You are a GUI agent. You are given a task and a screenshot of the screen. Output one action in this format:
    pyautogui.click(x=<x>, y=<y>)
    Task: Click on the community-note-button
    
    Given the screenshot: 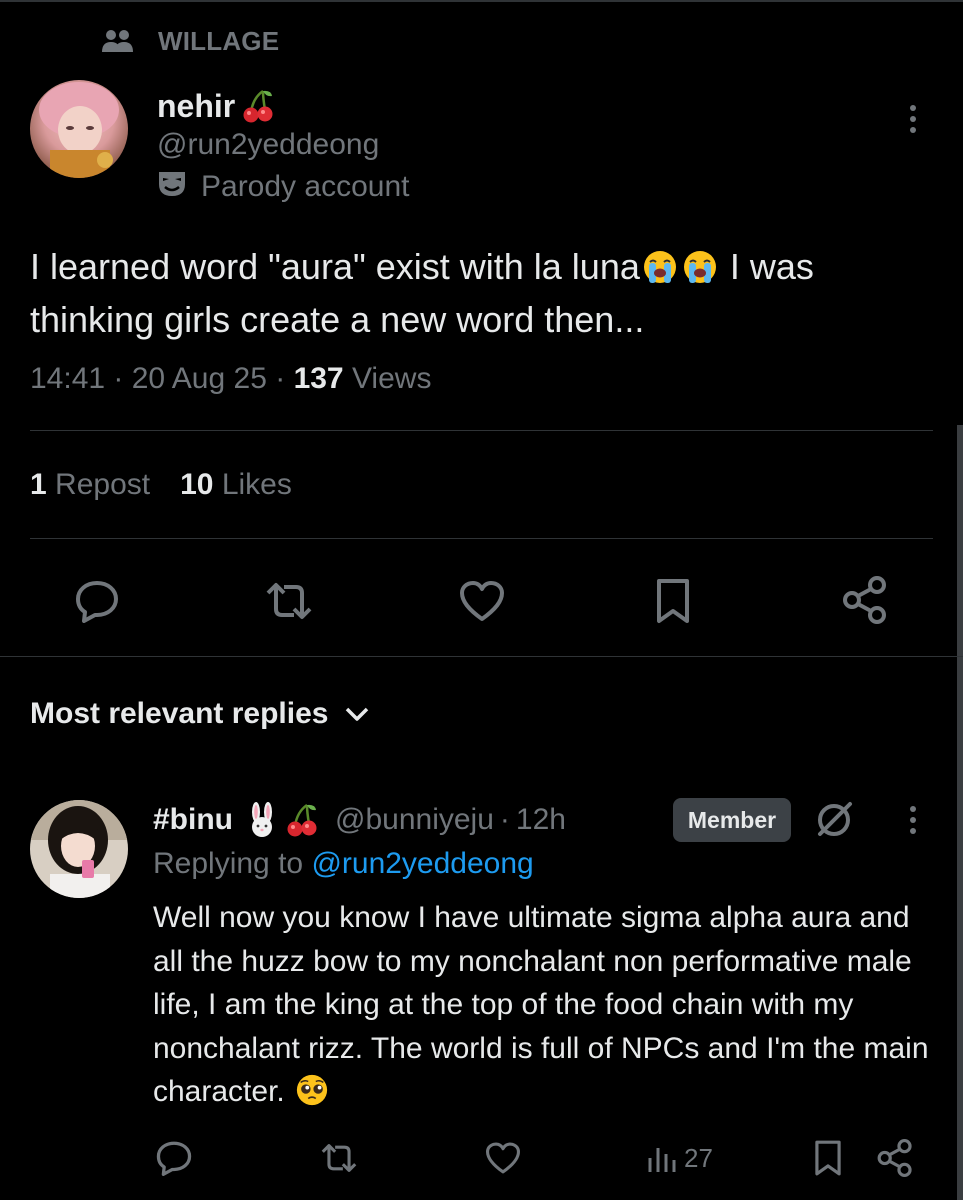 What is the action you would take?
    pyautogui.click(x=834, y=820)
    